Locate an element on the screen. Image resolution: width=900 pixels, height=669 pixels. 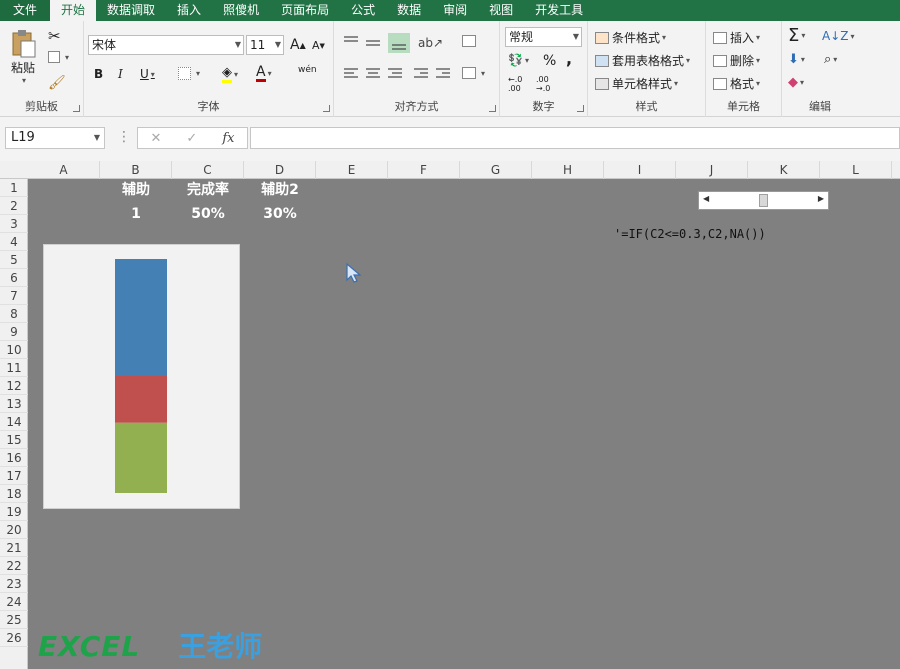
fill-color-button: ◈ ▾ is located at coordinates (230, 74).